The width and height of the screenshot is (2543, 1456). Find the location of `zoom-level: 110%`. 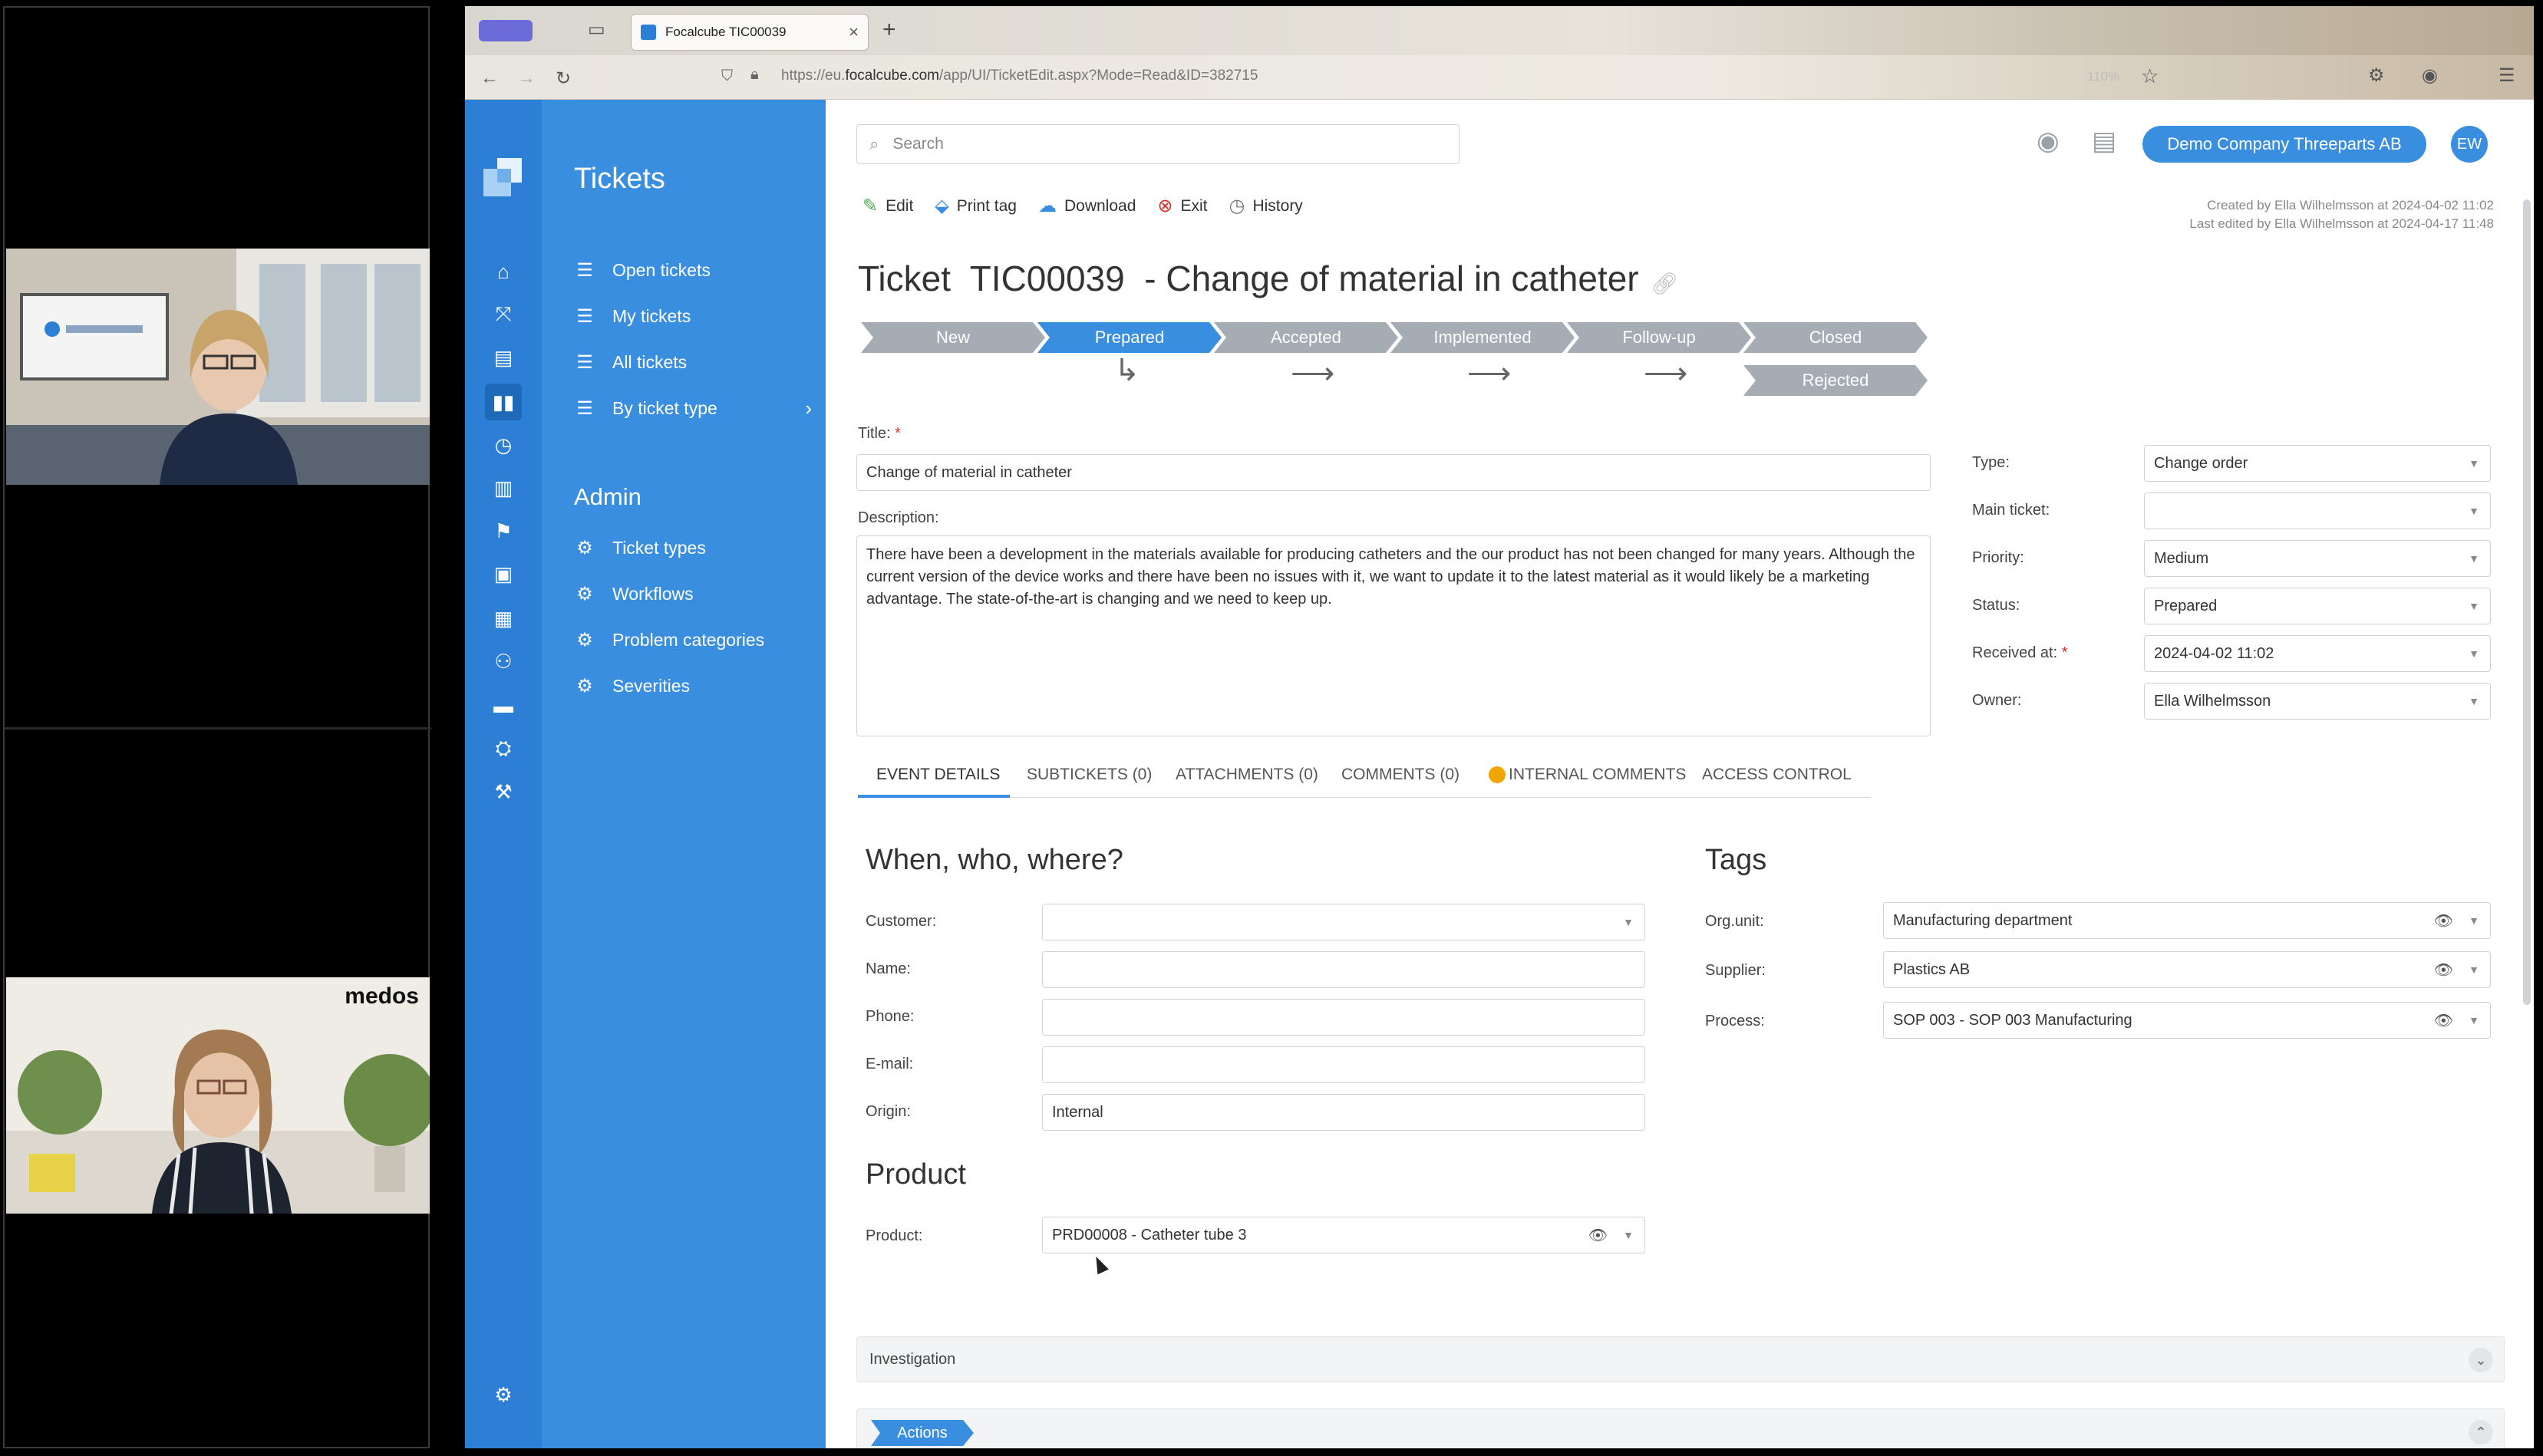

zoom-level: 110% is located at coordinates (2103, 76).